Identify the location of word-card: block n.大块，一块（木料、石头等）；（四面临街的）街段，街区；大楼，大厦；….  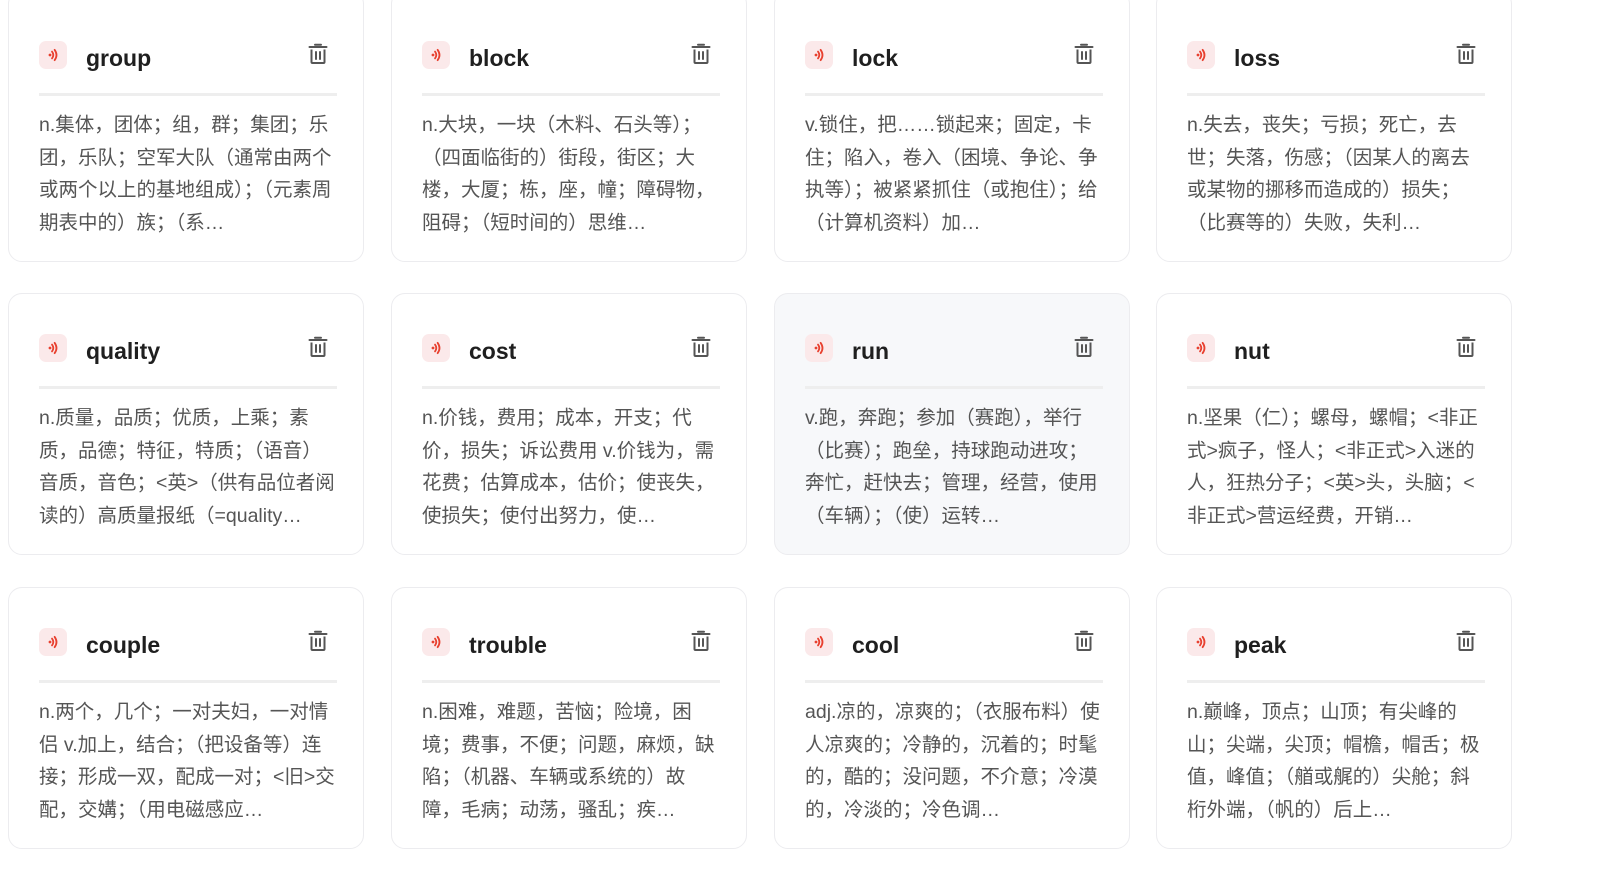
(569, 131).